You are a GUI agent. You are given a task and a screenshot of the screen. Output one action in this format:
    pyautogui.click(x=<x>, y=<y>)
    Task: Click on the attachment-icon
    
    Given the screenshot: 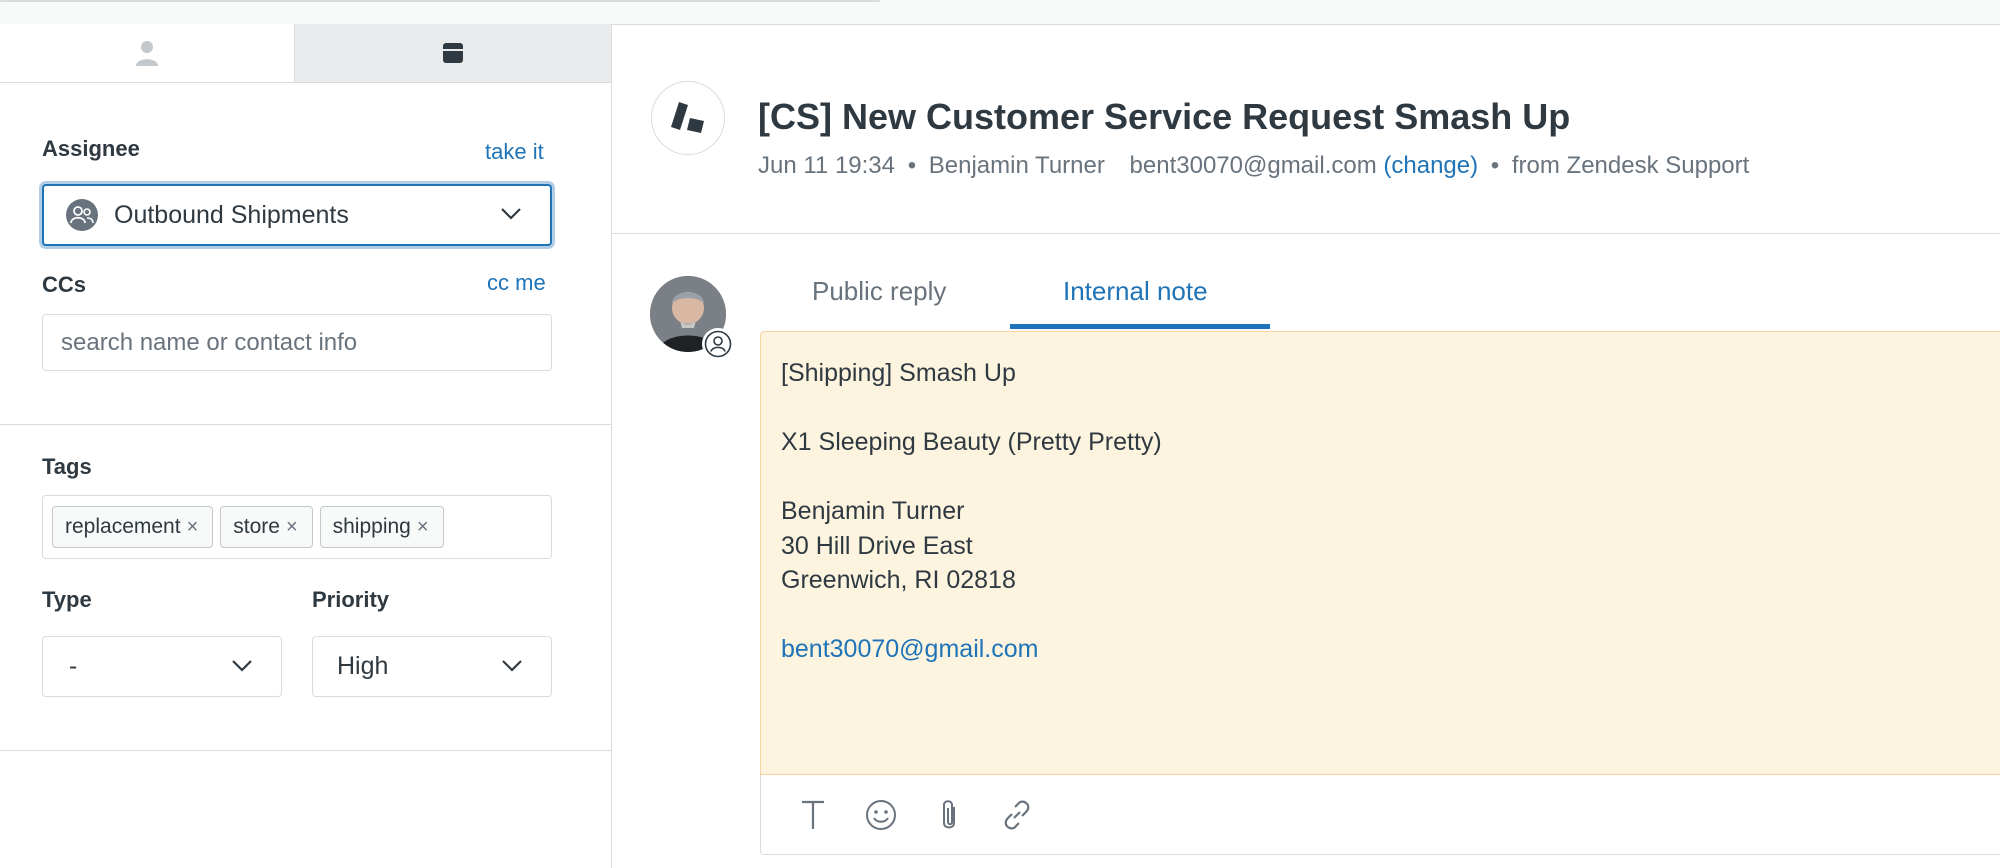 What is the action you would take?
    pyautogui.click(x=949, y=814)
    